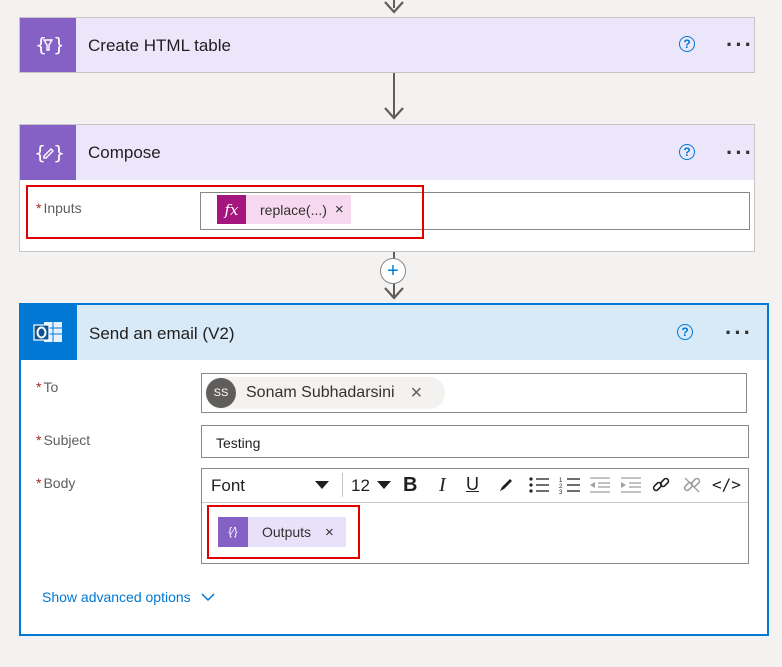 The image size is (782, 667). What do you see at coordinates (322, 485) in the screenshot?
I see `font-dropdown-icon` at bounding box center [322, 485].